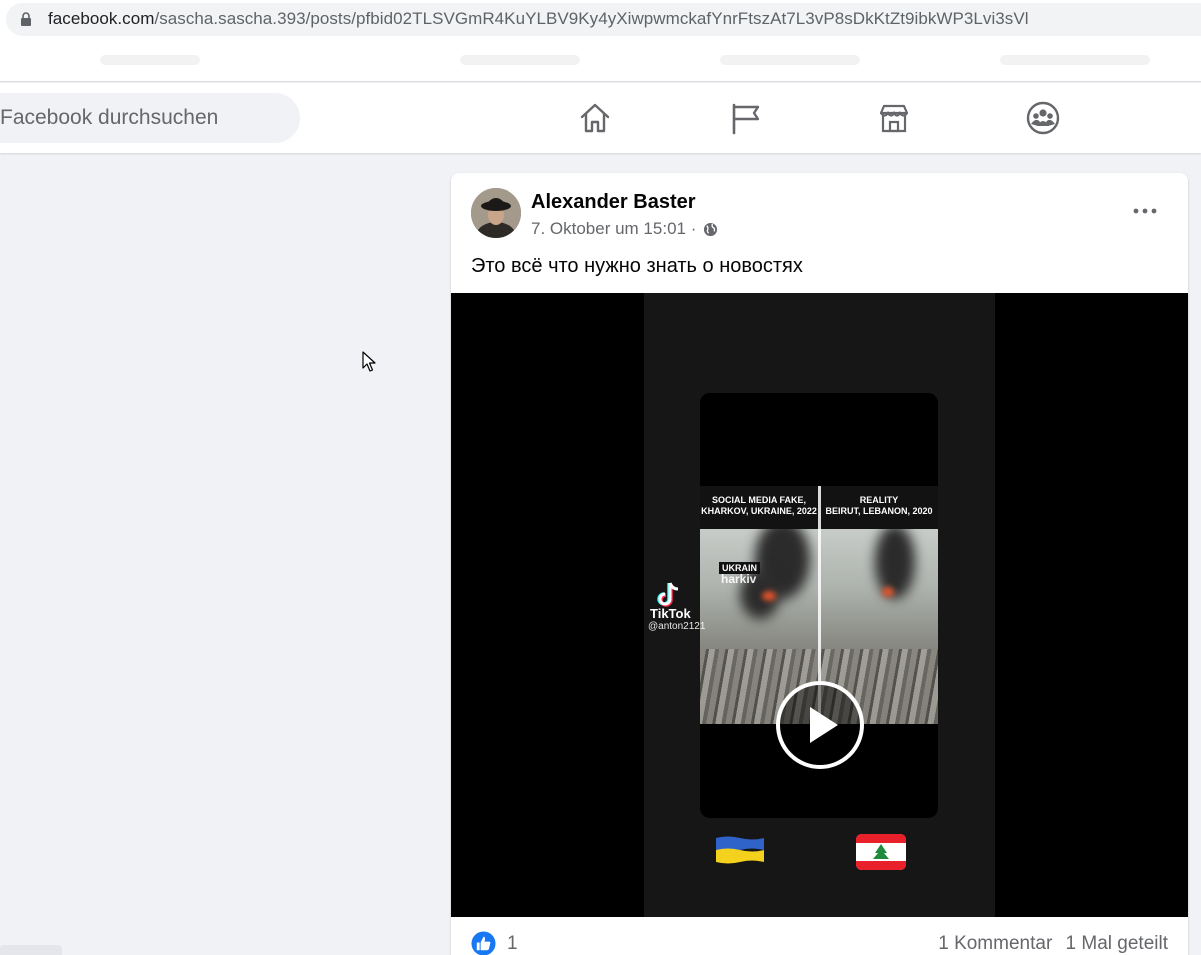 The image size is (1201, 955). I want to click on left-panel-tab, so click(31, 950).